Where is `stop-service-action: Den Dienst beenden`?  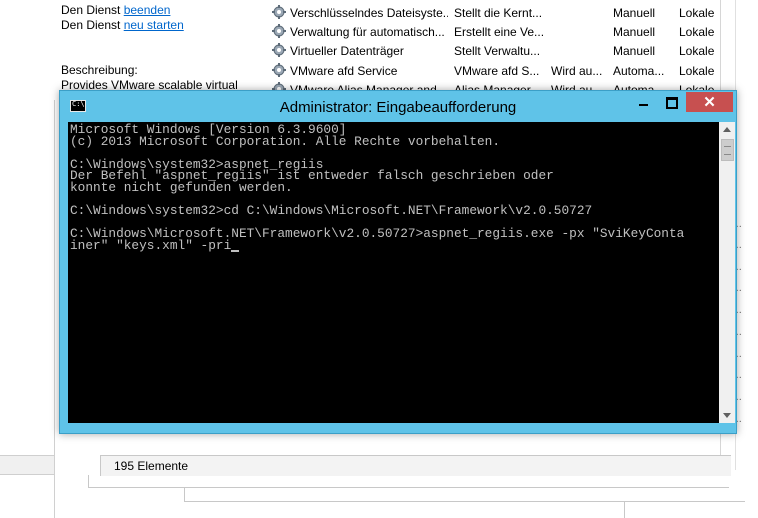
stop-service-action: Den Dienst beenden is located at coordinates (115, 10).